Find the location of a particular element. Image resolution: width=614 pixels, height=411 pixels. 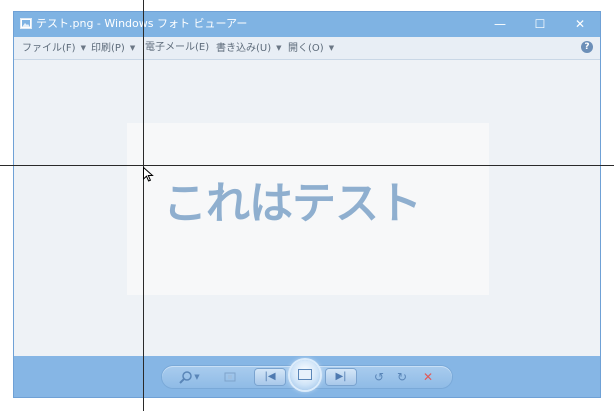

slideshow-button is located at coordinates (305, 375).